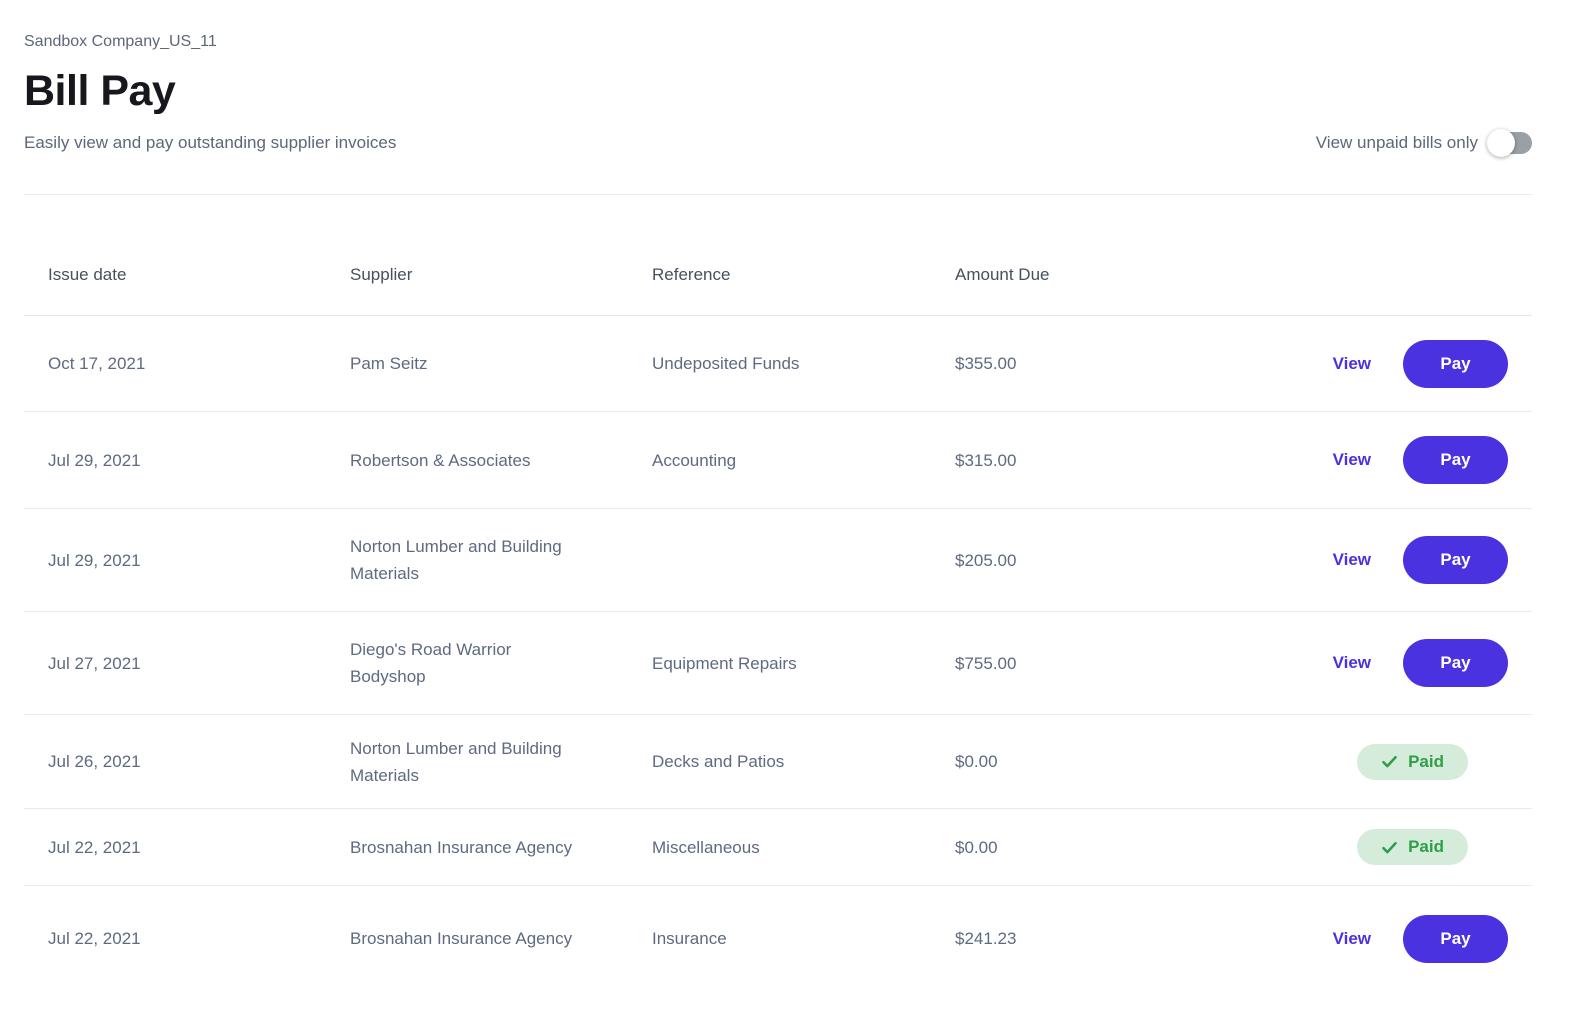 This screenshot has height=1019, width=1569. Describe the element at coordinates (691, 274) in the screenshot. I see `column-header-reference: Reference` at that location.